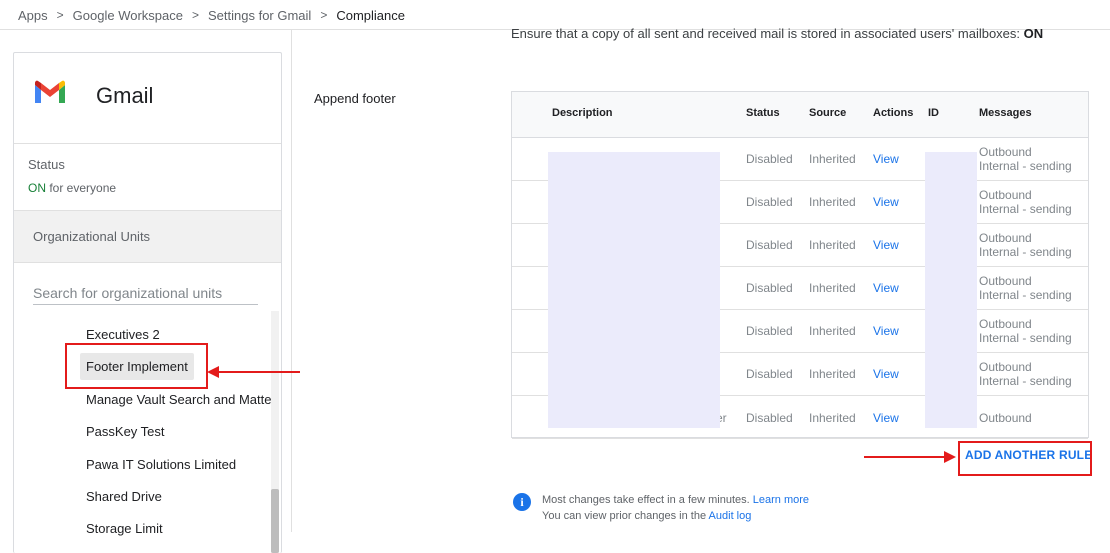 Image resolution: width=1110 pixels, height=553 pixels. What do you see at coordinates (634, 290) in the screenshot?
I see `redacted-descriptions` at bounding box center [634, 290].